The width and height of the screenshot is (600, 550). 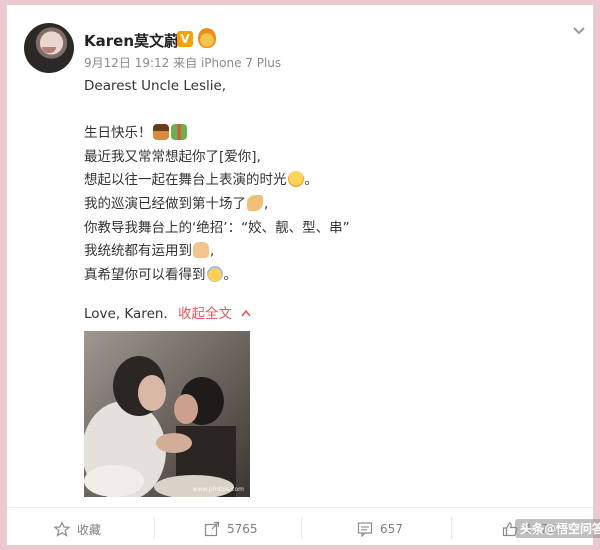 I want to click on scared-emoji, so click(x=214, y=273).